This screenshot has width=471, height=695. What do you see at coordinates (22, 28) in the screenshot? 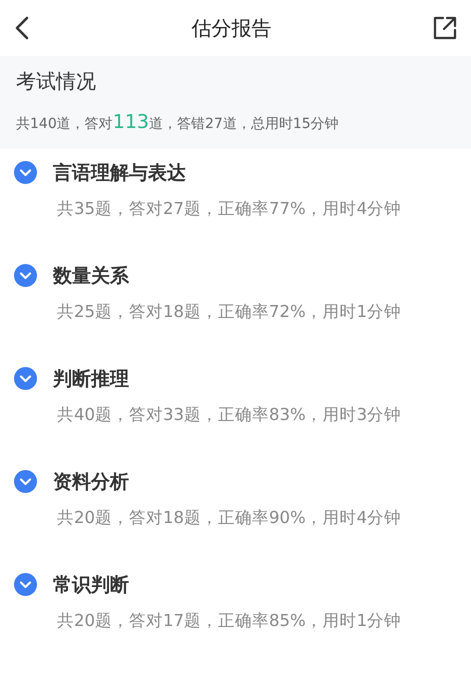
I see `back-icon` at bounding box center [22, 28].